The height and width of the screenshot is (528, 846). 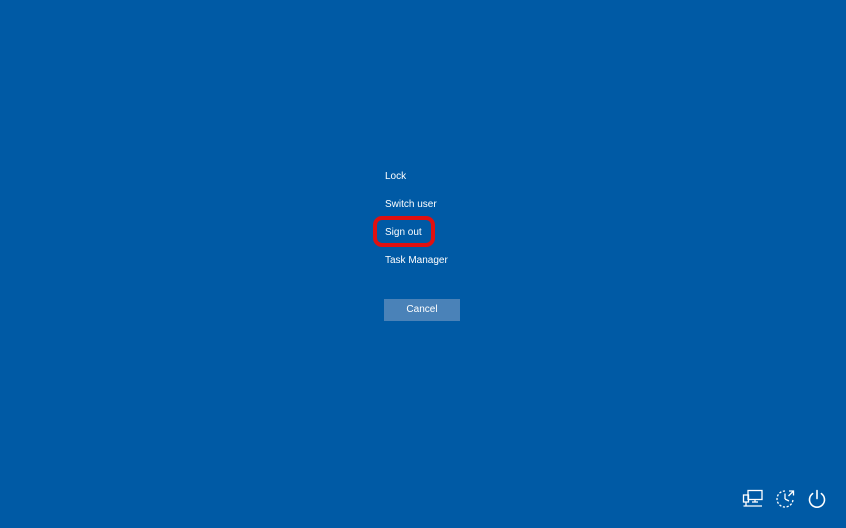 I want to click on power-icon, so click(x=817, y=499).